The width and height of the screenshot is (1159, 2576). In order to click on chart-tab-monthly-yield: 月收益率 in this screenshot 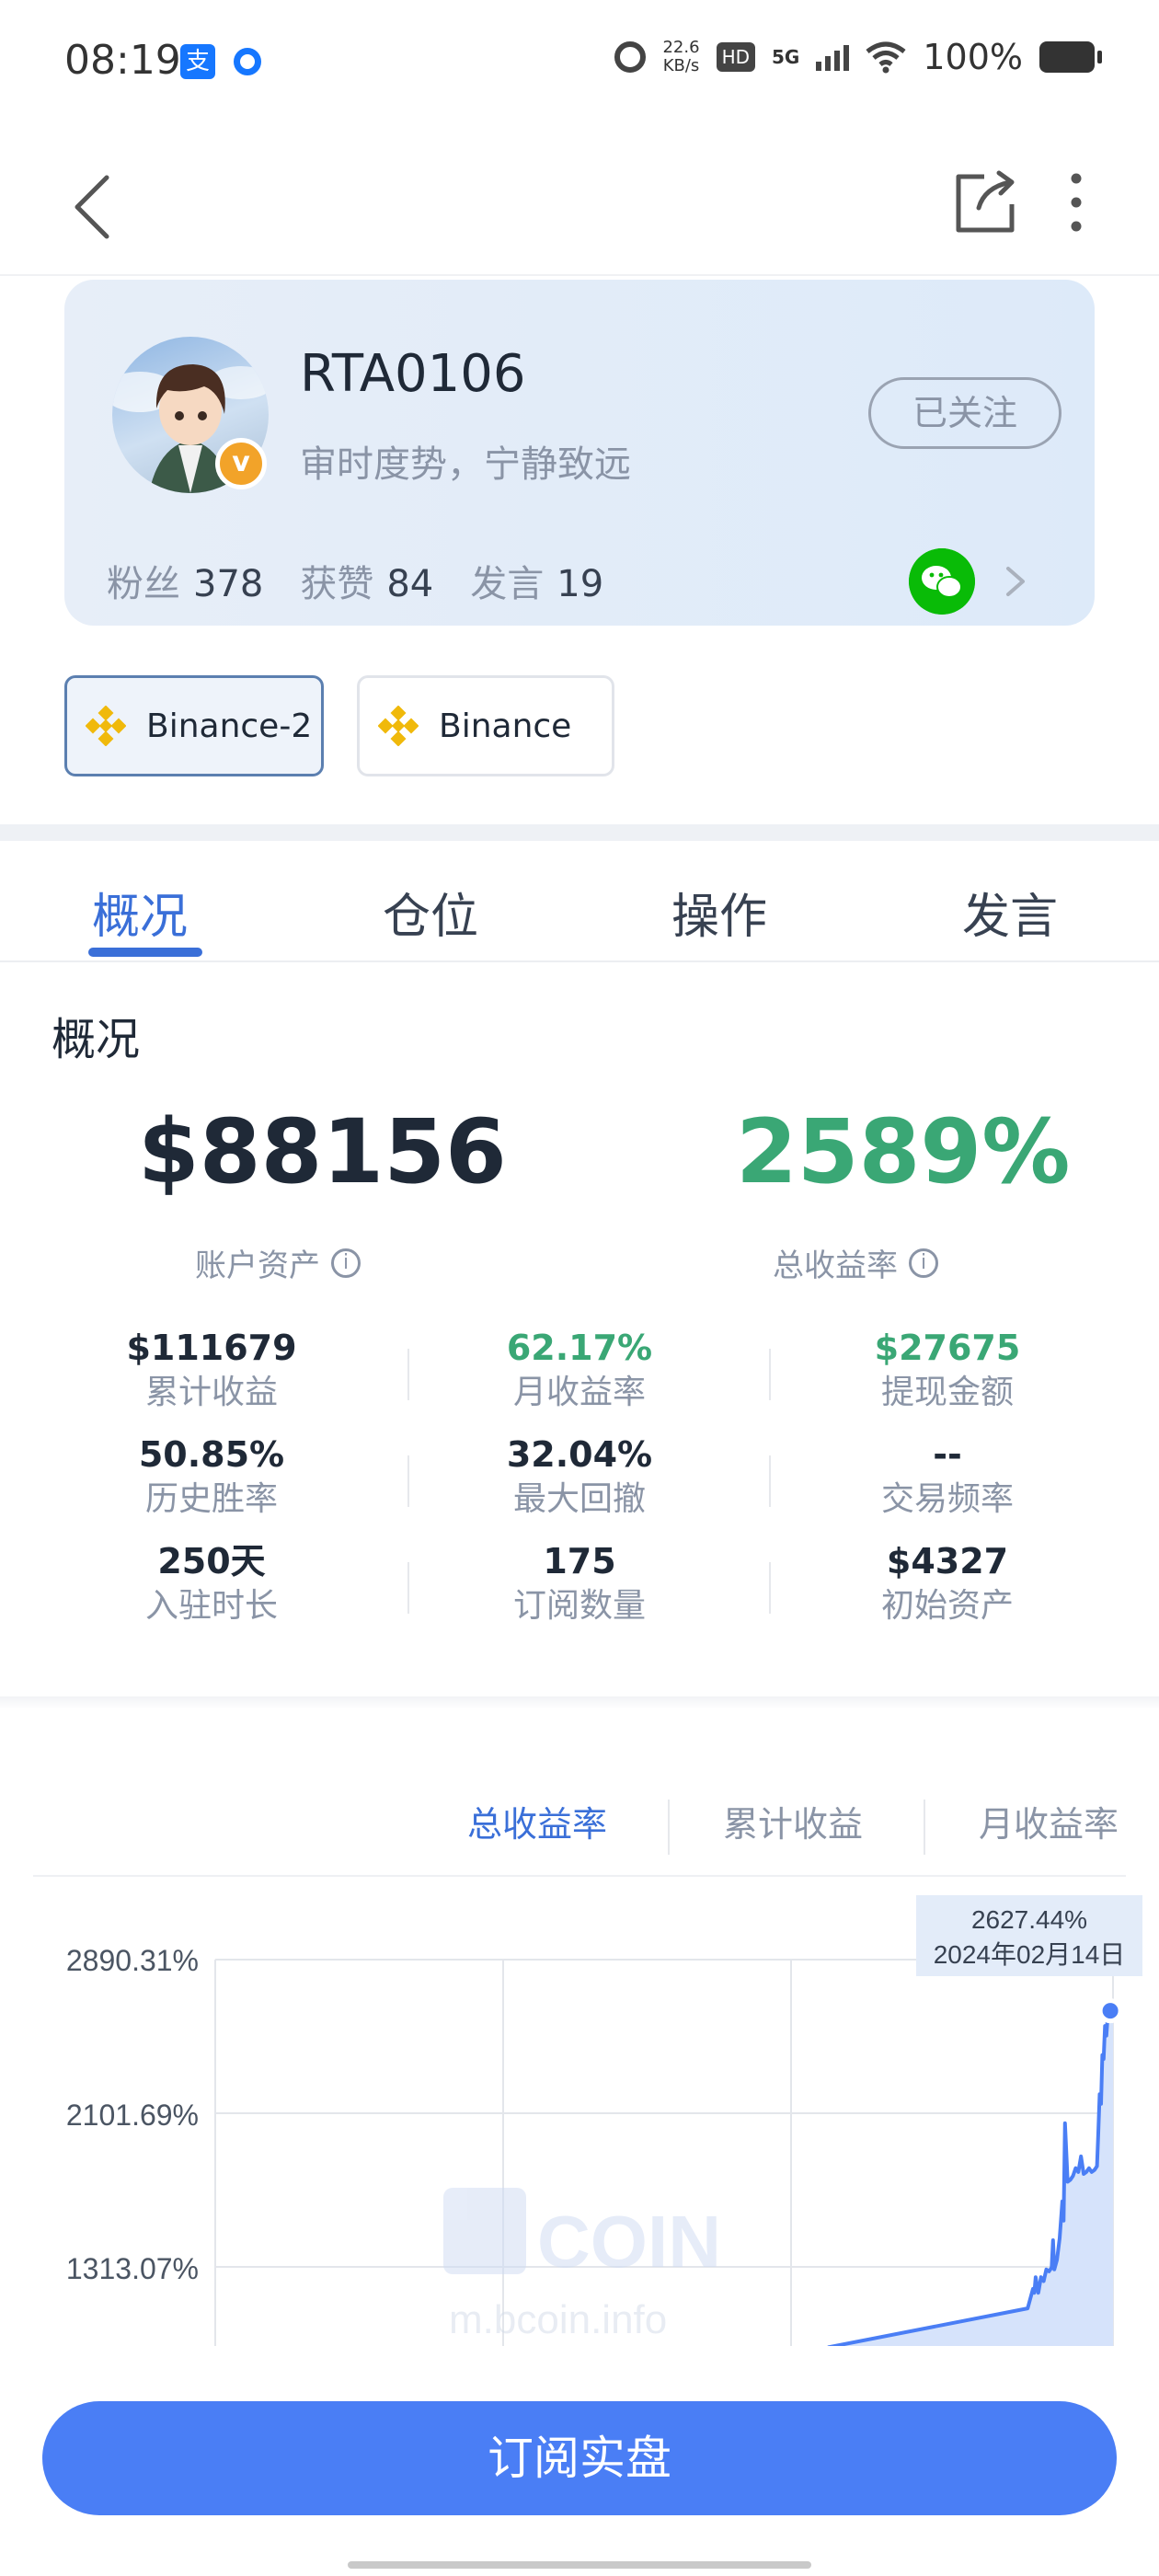, I will do `click(1049, 1821)`.